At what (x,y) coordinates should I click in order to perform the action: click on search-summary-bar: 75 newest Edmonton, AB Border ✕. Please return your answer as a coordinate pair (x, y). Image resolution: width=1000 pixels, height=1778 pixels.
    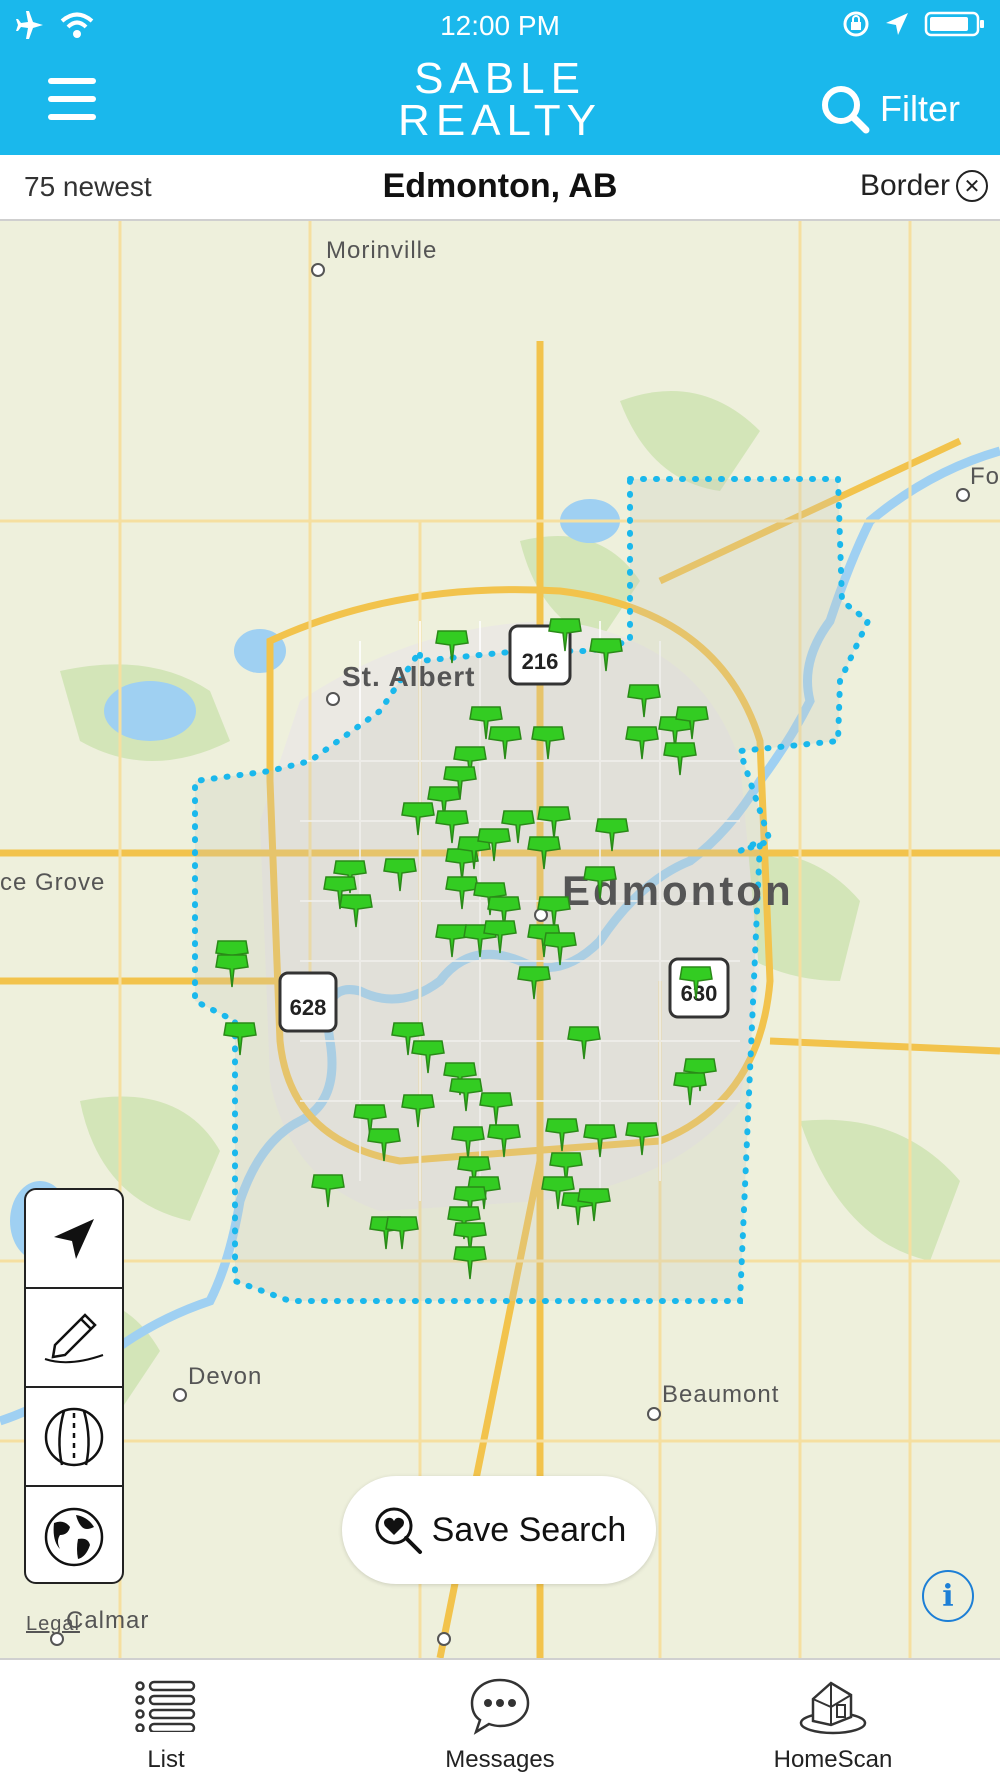
    Looking at the image, I should click on (500, 188).